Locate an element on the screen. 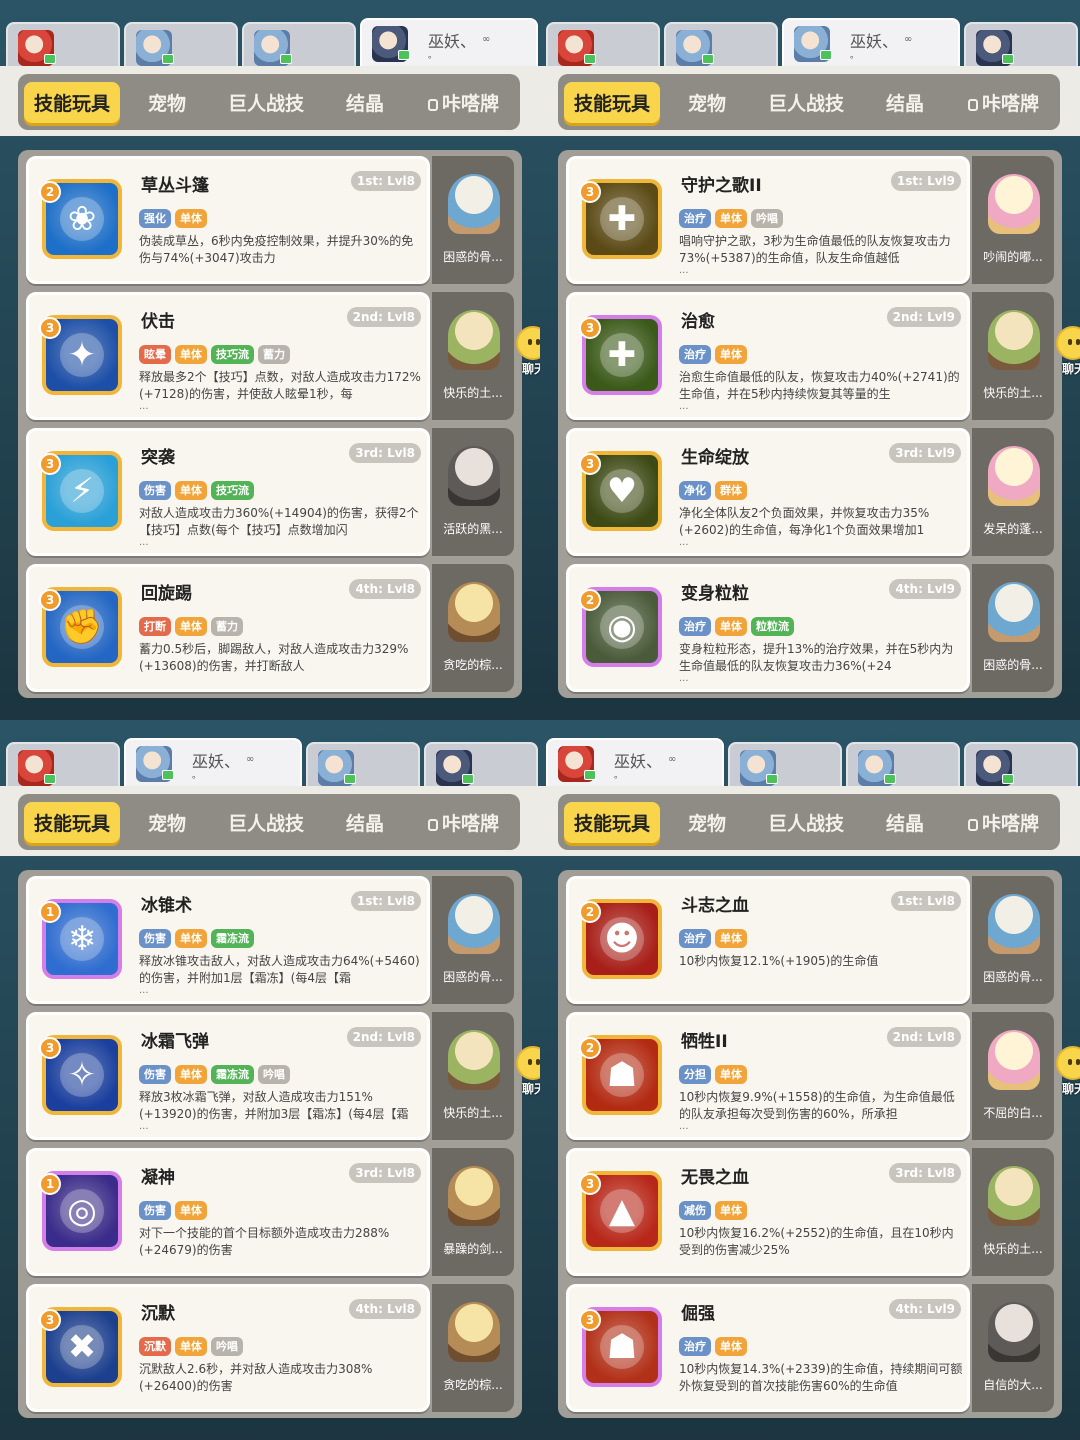 This screenshot has height=1440, width=1080. skill-name: 守护之歌II is located at coordinates (721, 186).